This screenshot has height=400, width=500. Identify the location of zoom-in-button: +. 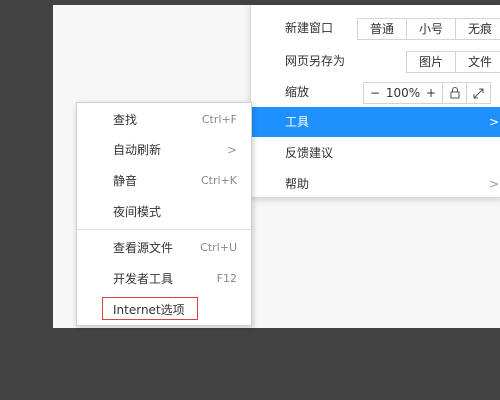
(431, 93).